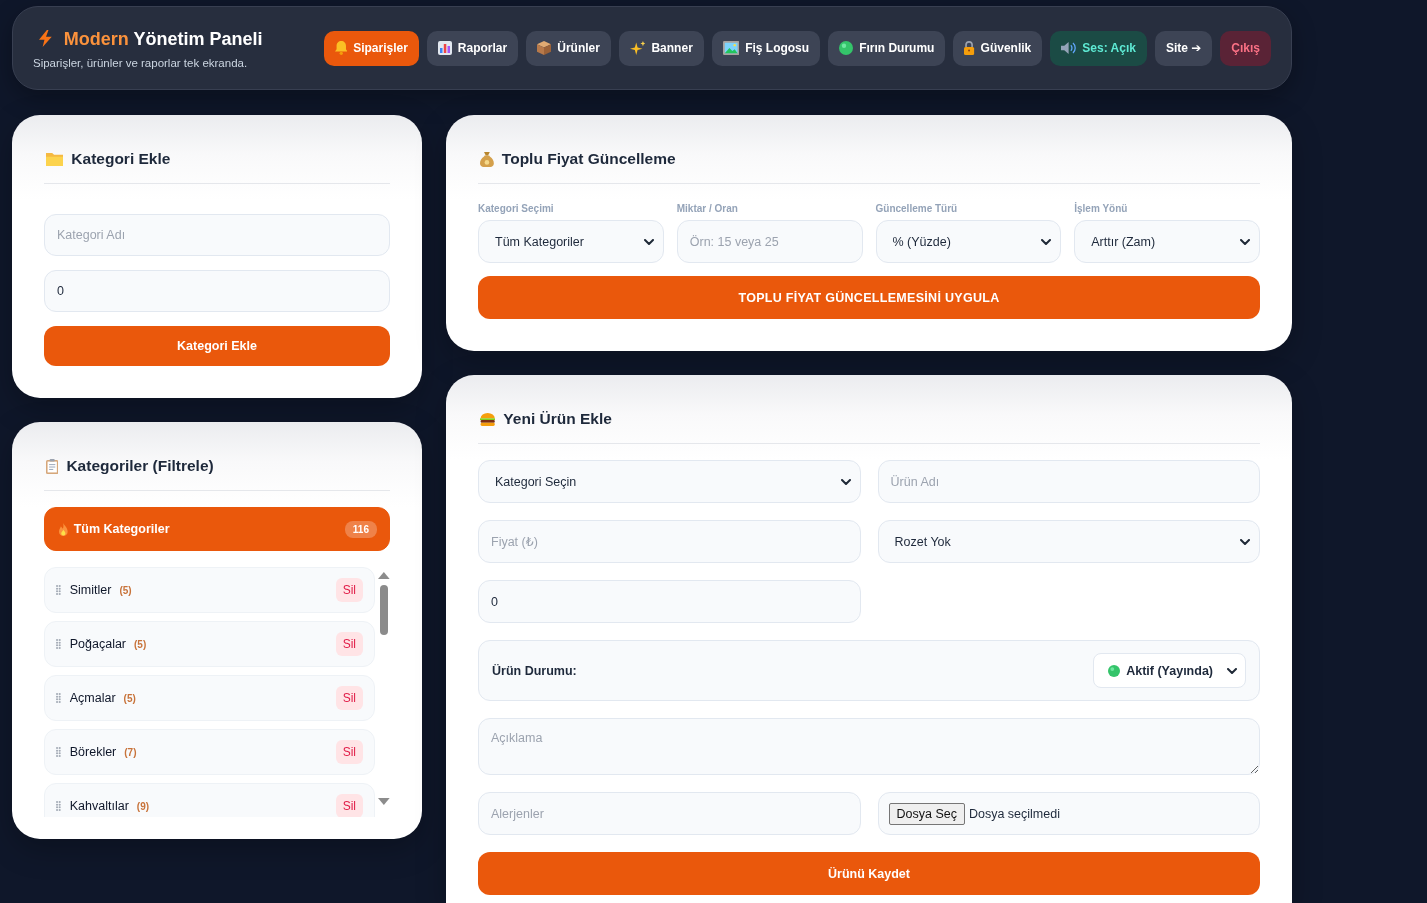 The height and width of the screenshot is (903, 1427). I want to click on bell-icon, so click(341, 48).